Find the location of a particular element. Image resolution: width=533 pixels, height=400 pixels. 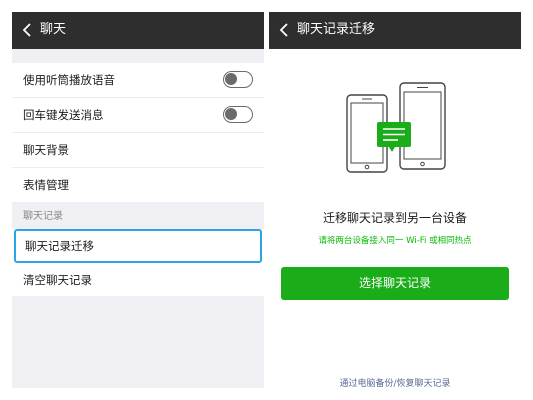

select-chat-history-button: 选择聊天记录 is located at coordinates (395, 283).